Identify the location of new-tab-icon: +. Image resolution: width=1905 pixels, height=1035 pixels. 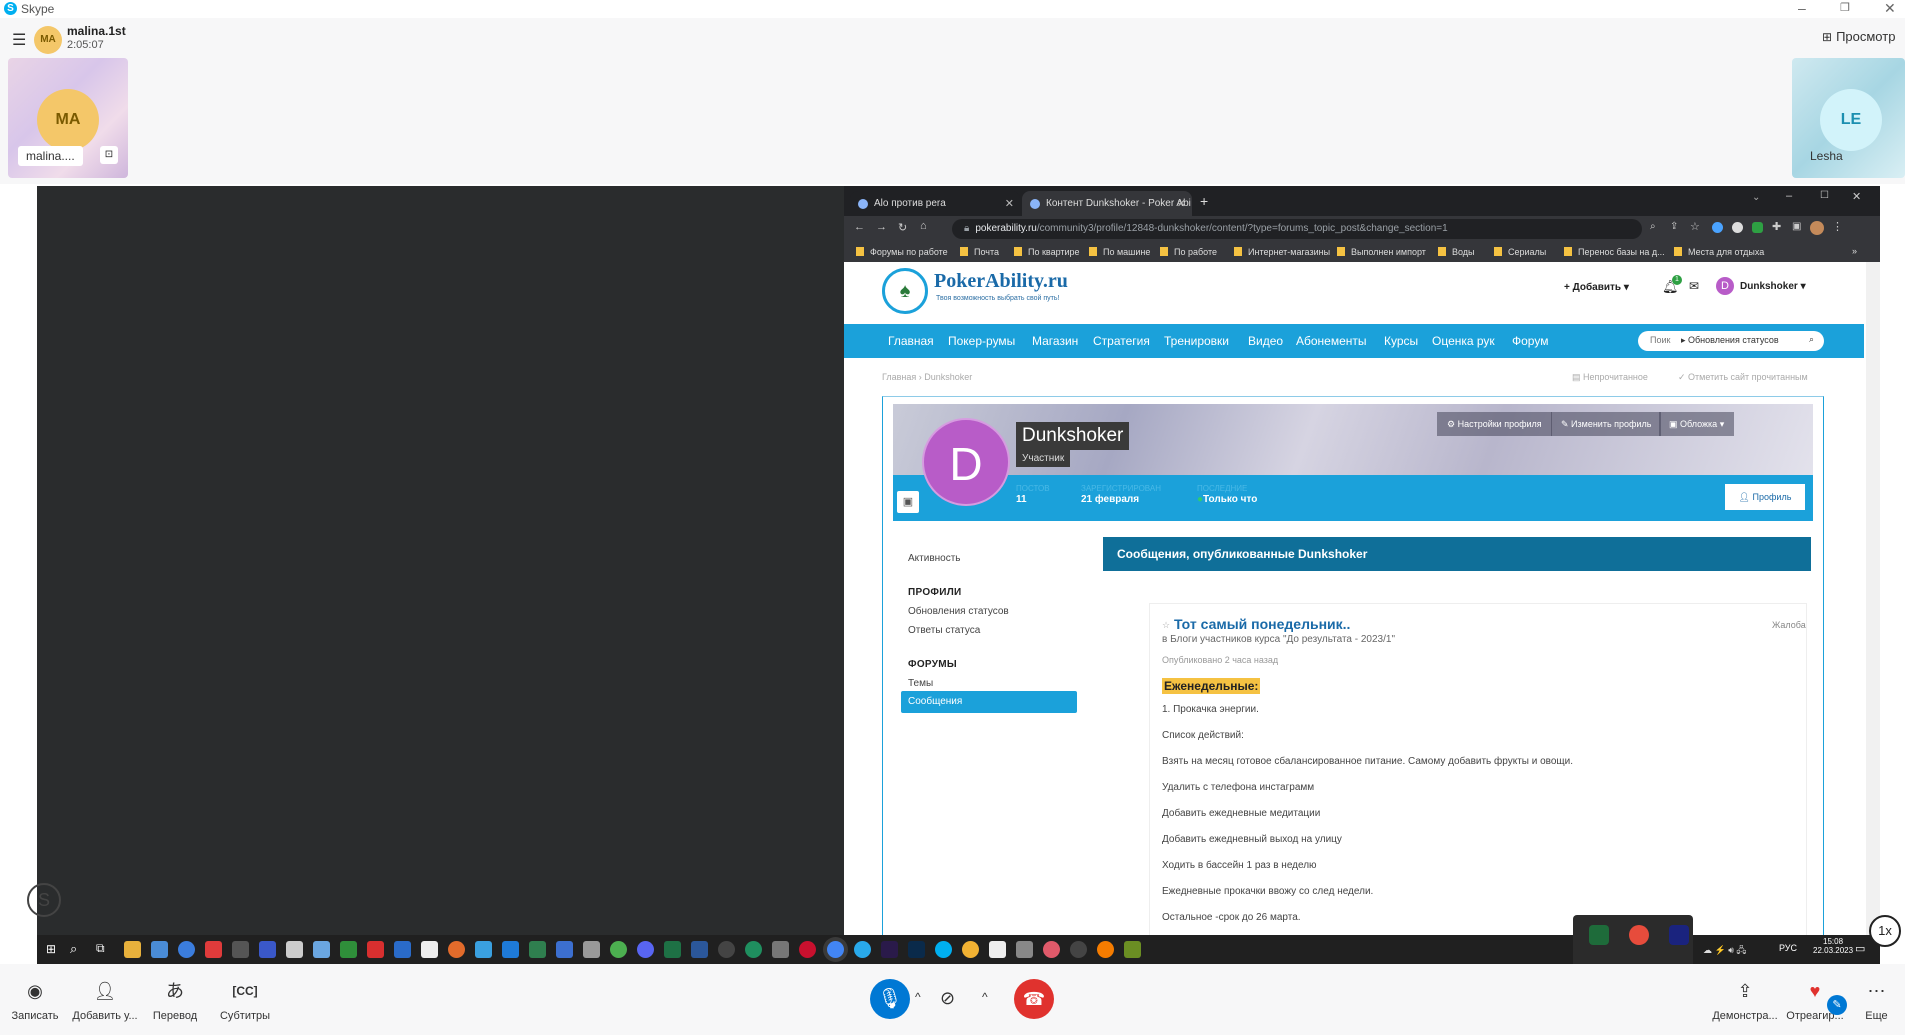
(1204, 201).